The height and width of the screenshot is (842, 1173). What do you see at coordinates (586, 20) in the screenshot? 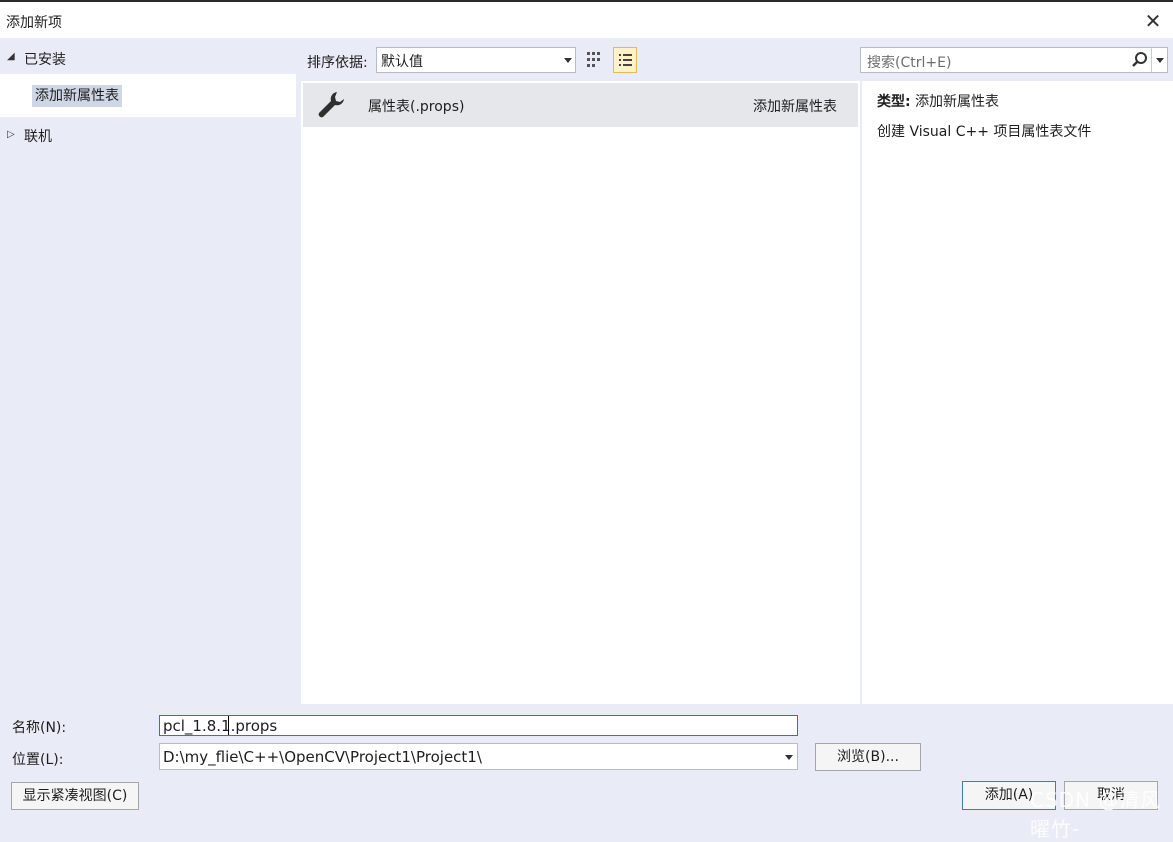
I see `title-bar: 添加新项 ✕` at bounding box center [586, 20].